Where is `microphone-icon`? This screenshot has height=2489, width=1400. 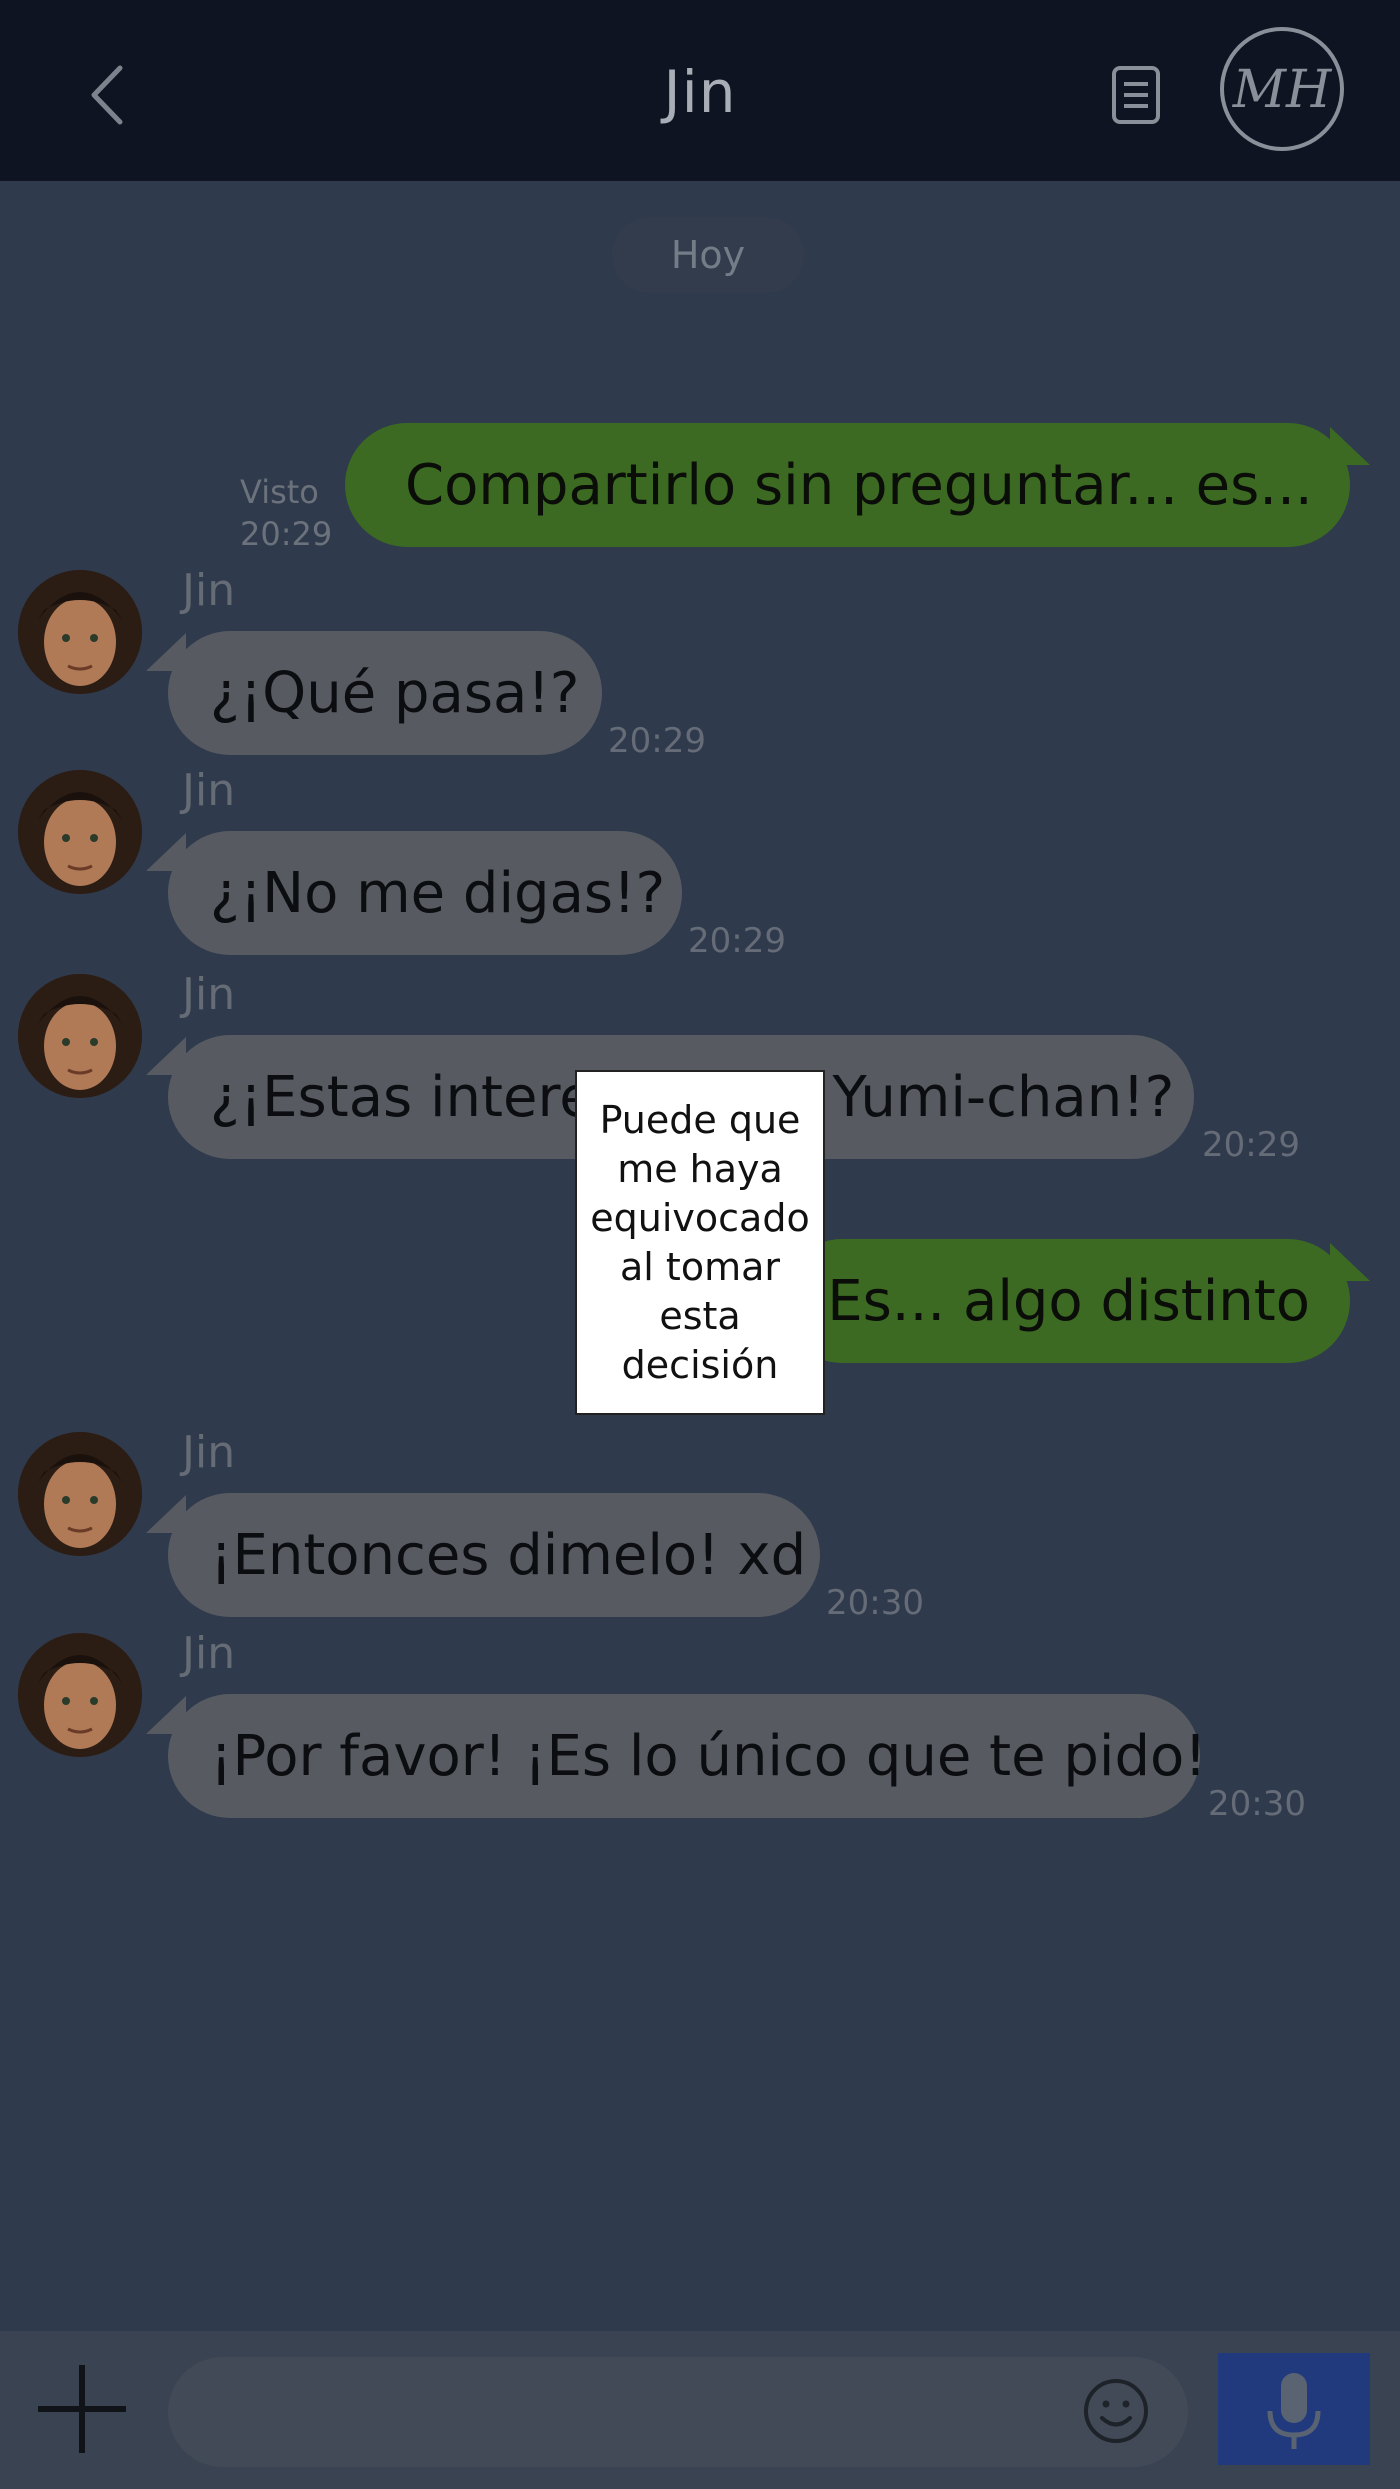 microphone-icon is located at coordinates (1294, 2411).